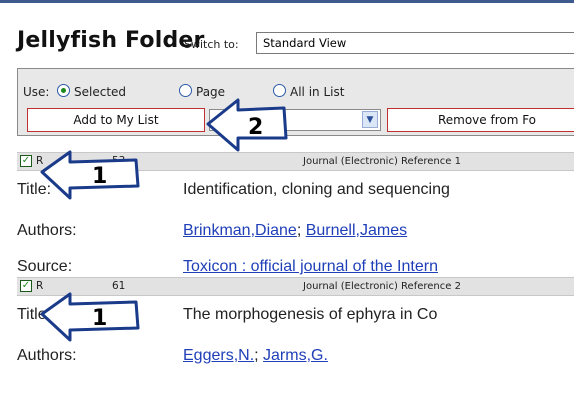  Describe the element at coordinates (415, 43) in the screenshot. I see `switch-view-select: Standard View` at that location.